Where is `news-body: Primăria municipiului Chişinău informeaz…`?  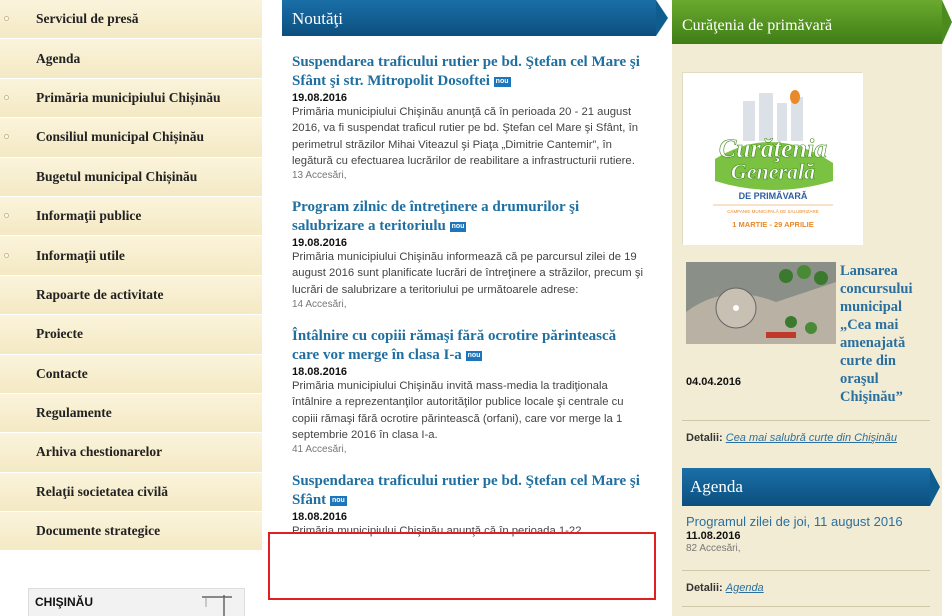 news-body: Primăria municipiului Chişinău informeaz… is located at coordinates (468, 273).